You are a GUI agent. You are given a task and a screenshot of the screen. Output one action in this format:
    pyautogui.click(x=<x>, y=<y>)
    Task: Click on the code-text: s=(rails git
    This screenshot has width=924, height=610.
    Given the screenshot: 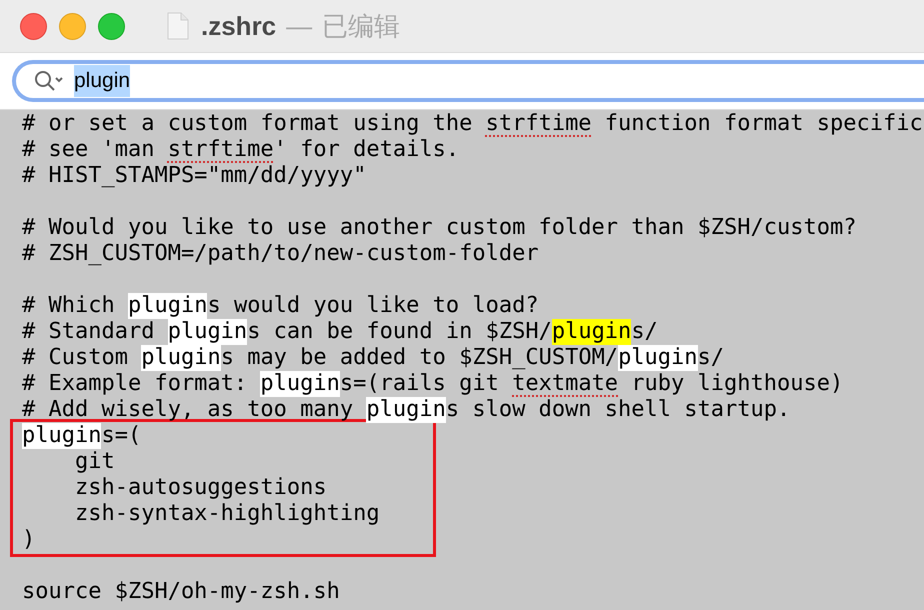 What is the action you would take?
    pyautogui.click(x=420, y=384)
    